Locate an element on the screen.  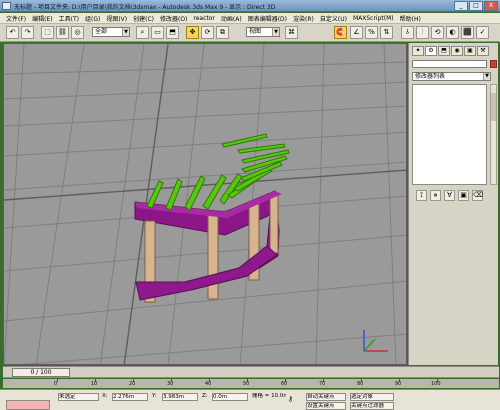
modifier-stack is located at coordinates (449, 134).